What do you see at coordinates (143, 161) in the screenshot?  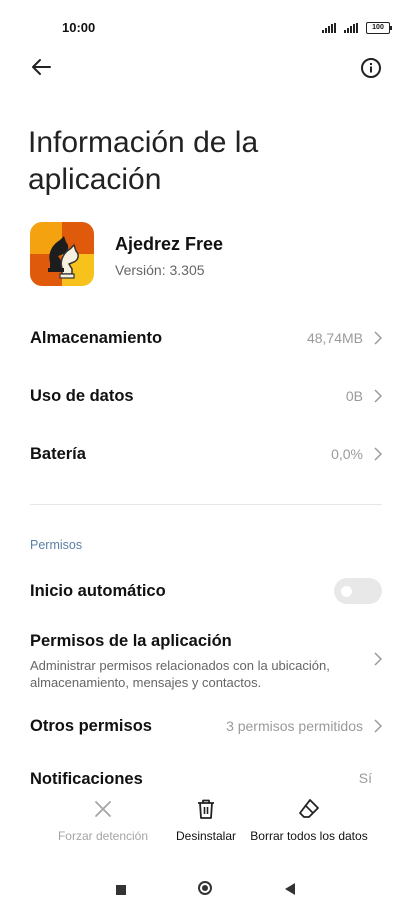 I see `page-title: Información de la aplicación` at bounding box center [143, 161].